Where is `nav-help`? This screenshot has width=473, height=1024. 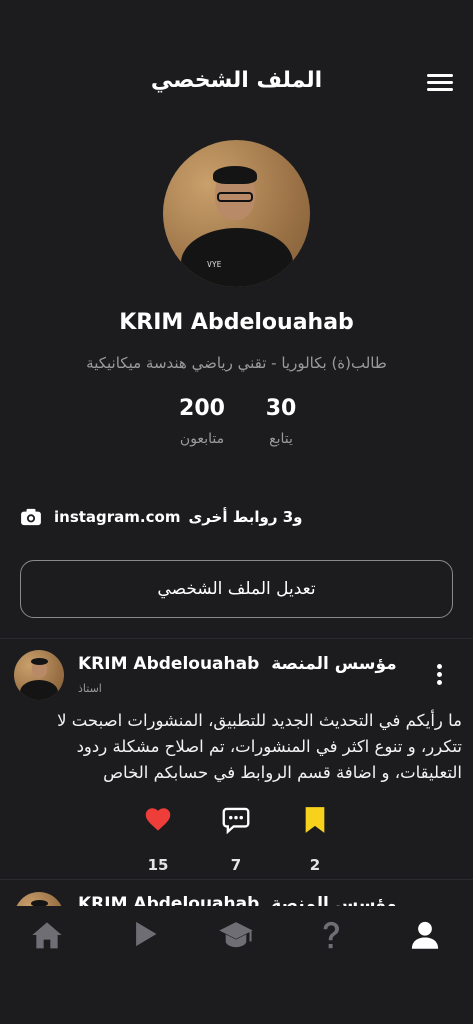 nav-help is located at coordinates (331, 937).